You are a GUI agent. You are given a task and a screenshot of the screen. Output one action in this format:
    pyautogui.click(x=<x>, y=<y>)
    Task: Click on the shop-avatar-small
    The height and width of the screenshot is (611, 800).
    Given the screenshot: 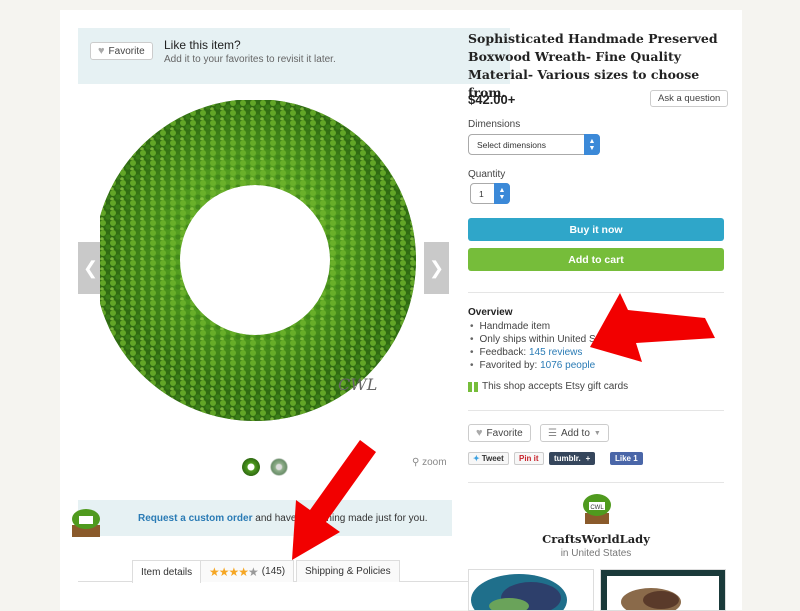 What is the action you would take?
    pyautogui.click(x=86, y=523)
    